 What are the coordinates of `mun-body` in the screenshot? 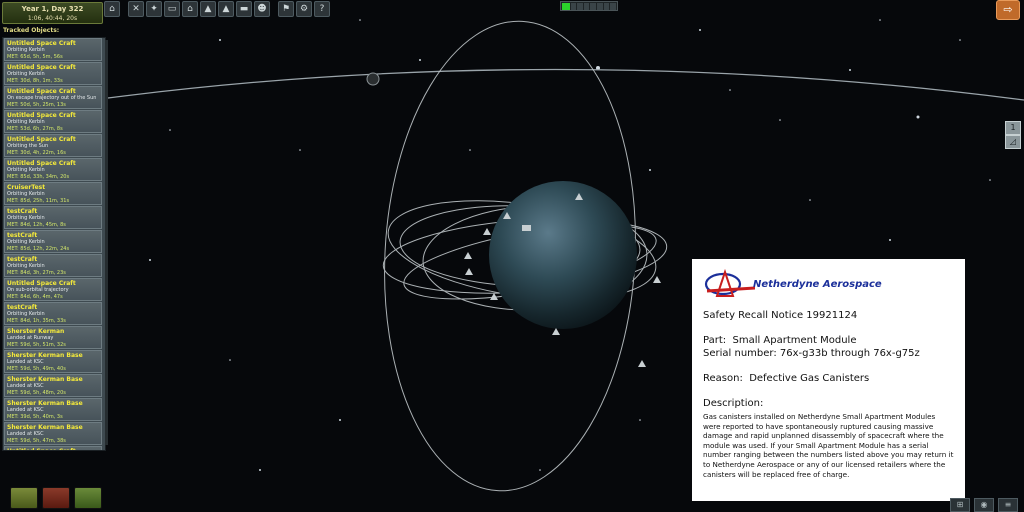 It's located at (373, 79).